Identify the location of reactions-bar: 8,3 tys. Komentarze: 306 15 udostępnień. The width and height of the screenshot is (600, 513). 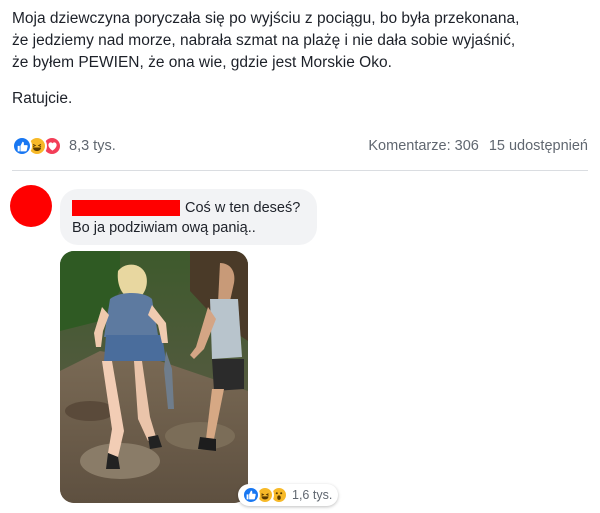
(300, 146).